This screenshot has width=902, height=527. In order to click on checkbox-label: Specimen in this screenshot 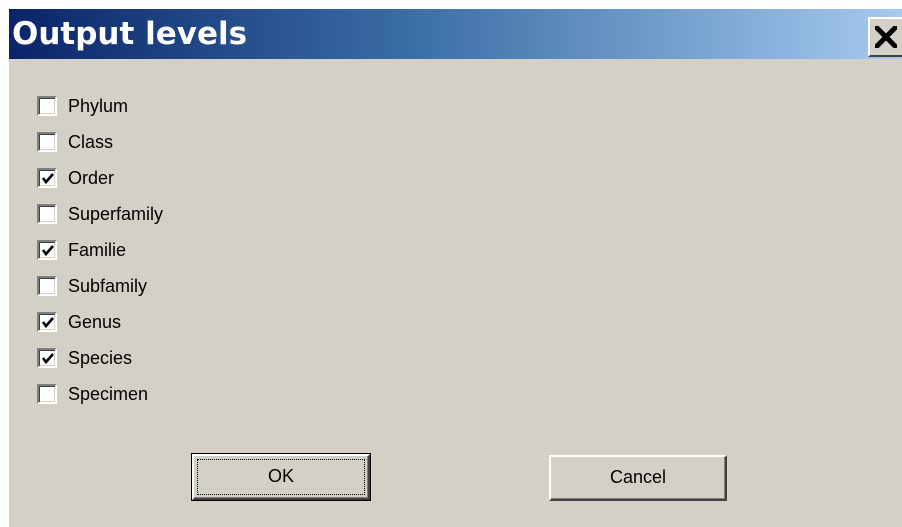, I will do `click(108, 394)`.